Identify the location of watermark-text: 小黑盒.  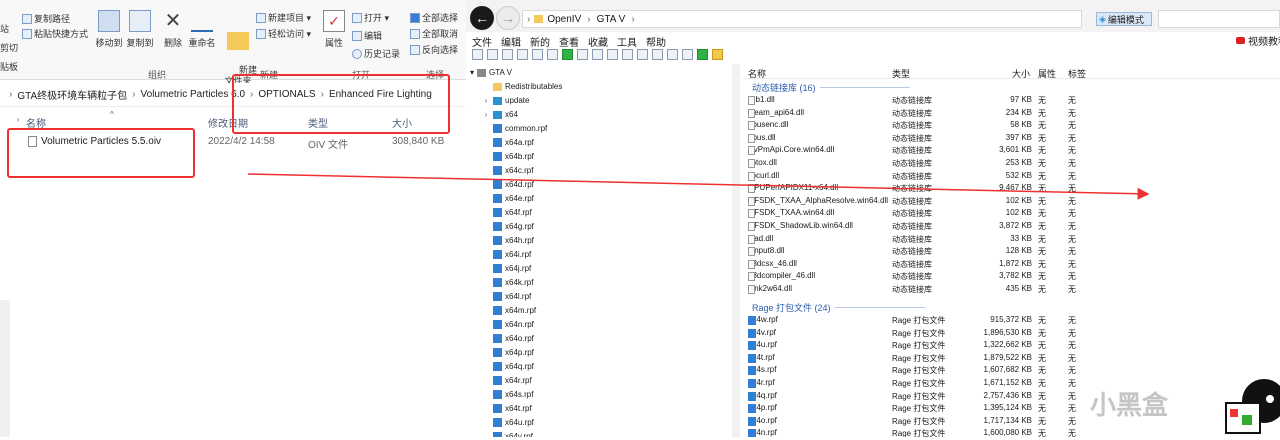
(1129, 405).